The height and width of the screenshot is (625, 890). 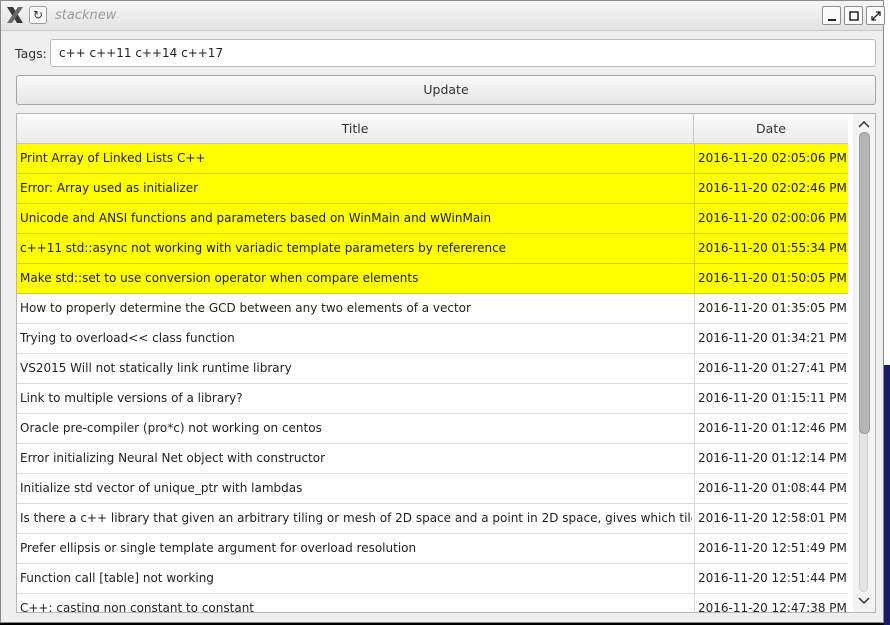 I want to click on row-date: 2016-11-20 02:05:06 PM, so click(x=772, y=158).